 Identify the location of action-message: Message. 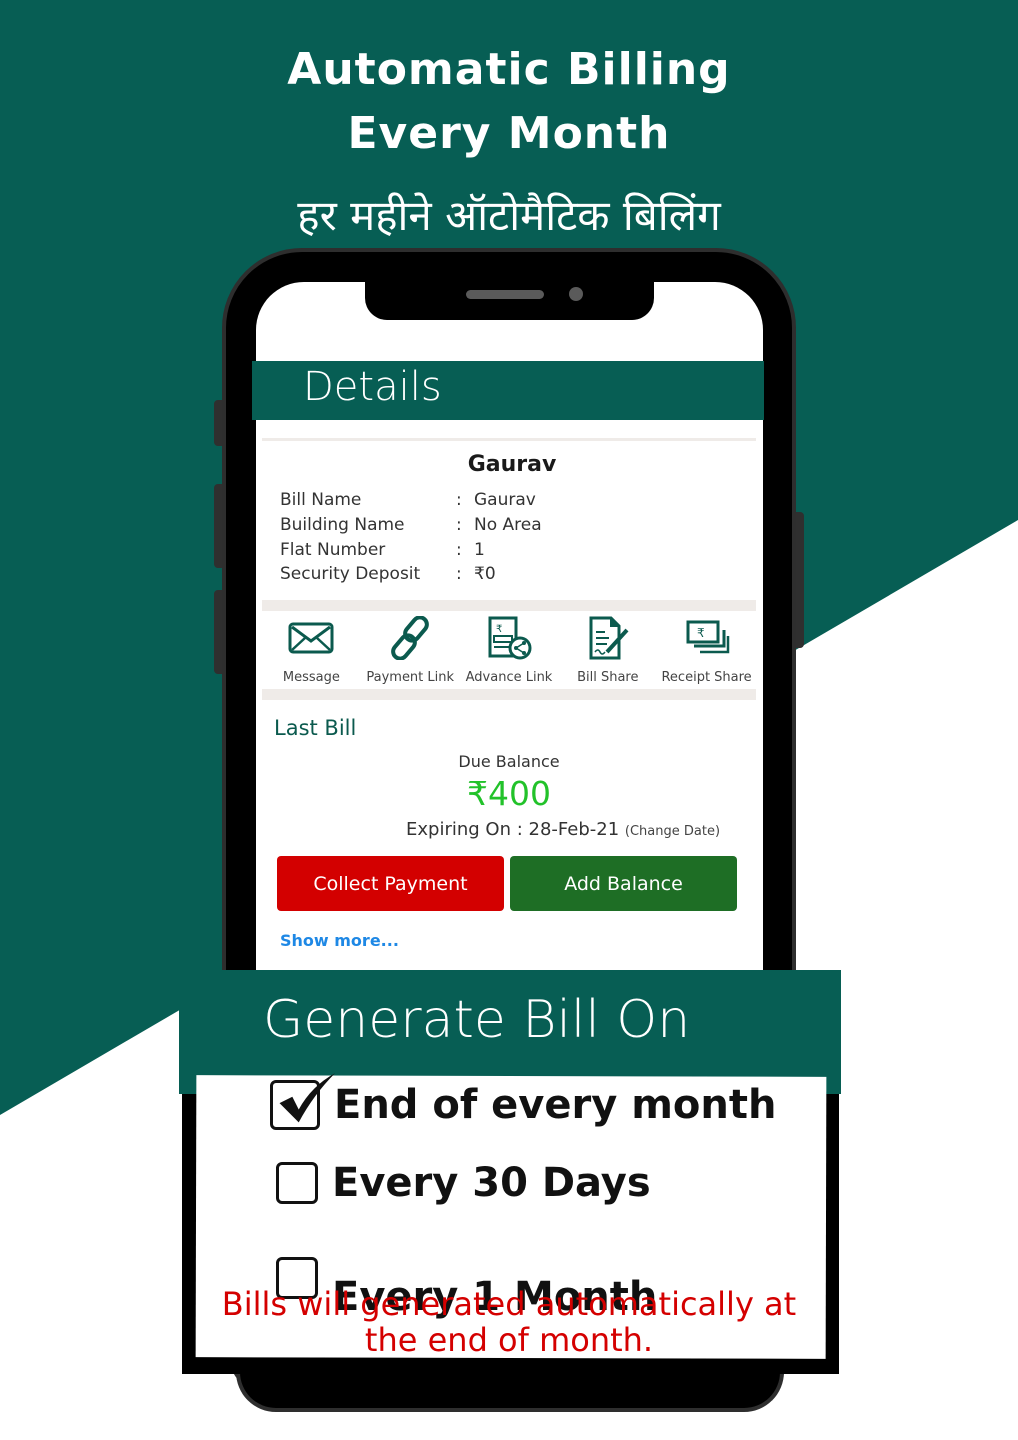
(311, 650).